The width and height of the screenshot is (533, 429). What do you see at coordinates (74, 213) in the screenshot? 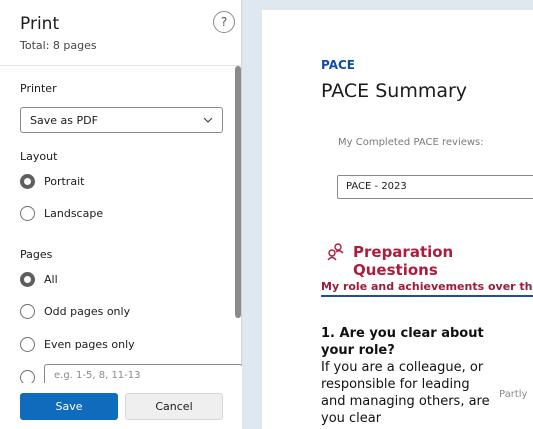
I see `layout-option-label: Landscape` at bounding box center [74, 213].